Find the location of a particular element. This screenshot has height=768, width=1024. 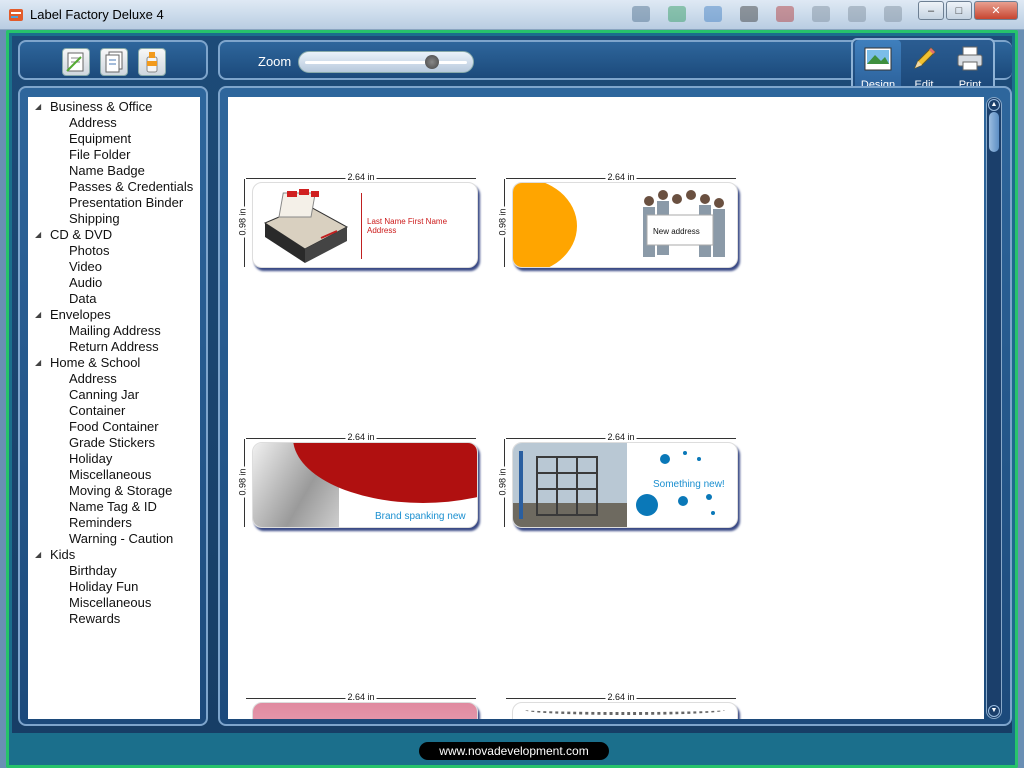

tree-item: Name Tag & ID is located at coordinates (114, 507).